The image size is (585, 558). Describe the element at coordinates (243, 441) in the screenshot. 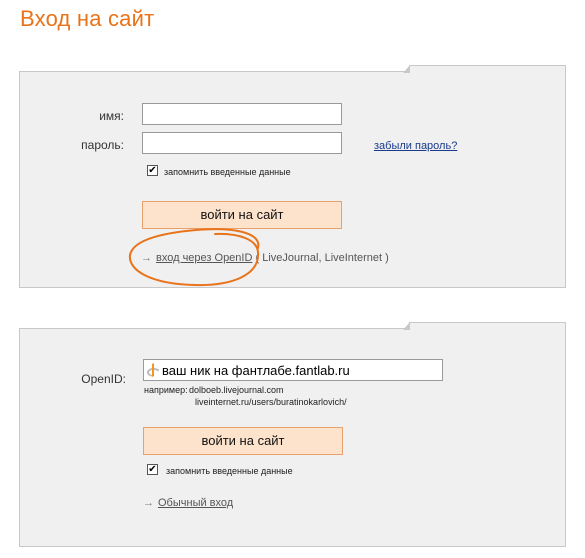

I see `openid-submit-button: войти на сайт` at that location.